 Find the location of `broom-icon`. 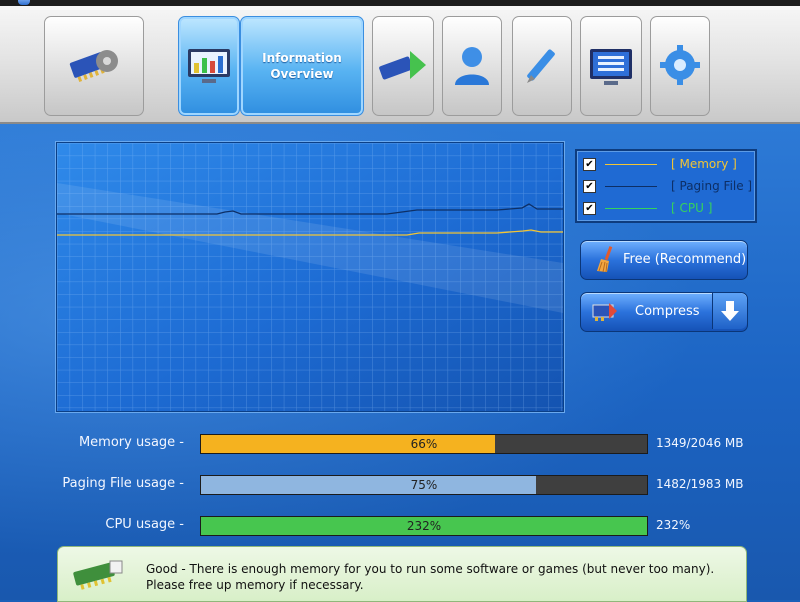

broom-icon is located at coordinates (605, 259).